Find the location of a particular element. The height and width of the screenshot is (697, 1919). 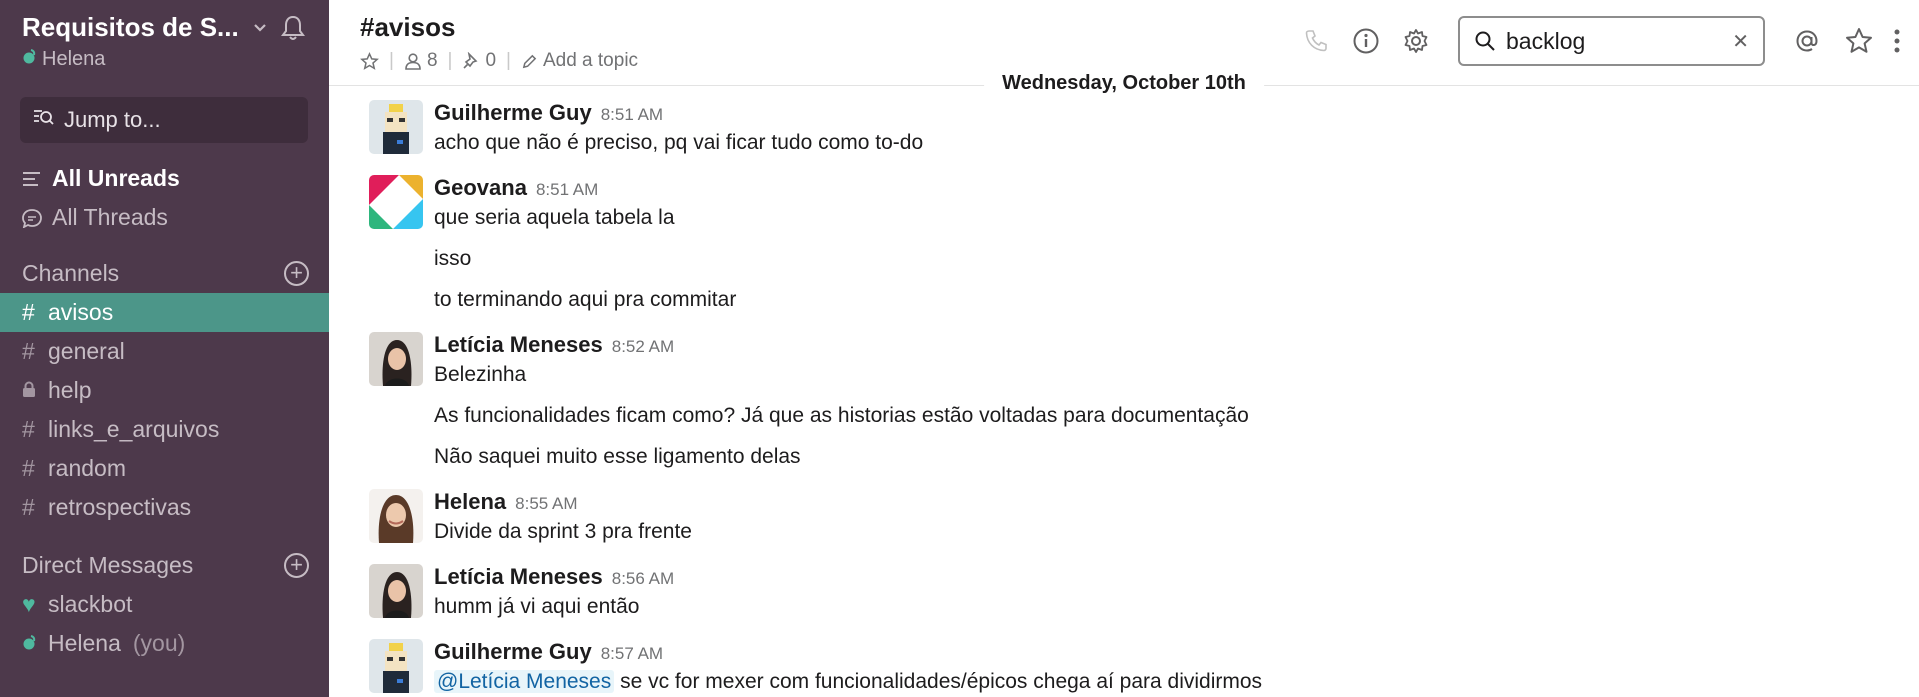

members-button: 8 is located at coordinates (421, 61).